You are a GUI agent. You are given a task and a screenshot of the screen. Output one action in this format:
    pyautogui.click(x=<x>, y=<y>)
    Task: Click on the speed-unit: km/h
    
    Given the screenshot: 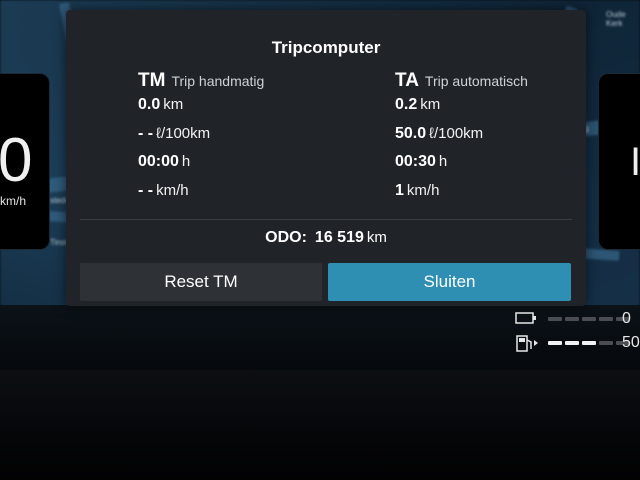 What is the action you would take?
    pyautogui.click(x=13, y=201)
    